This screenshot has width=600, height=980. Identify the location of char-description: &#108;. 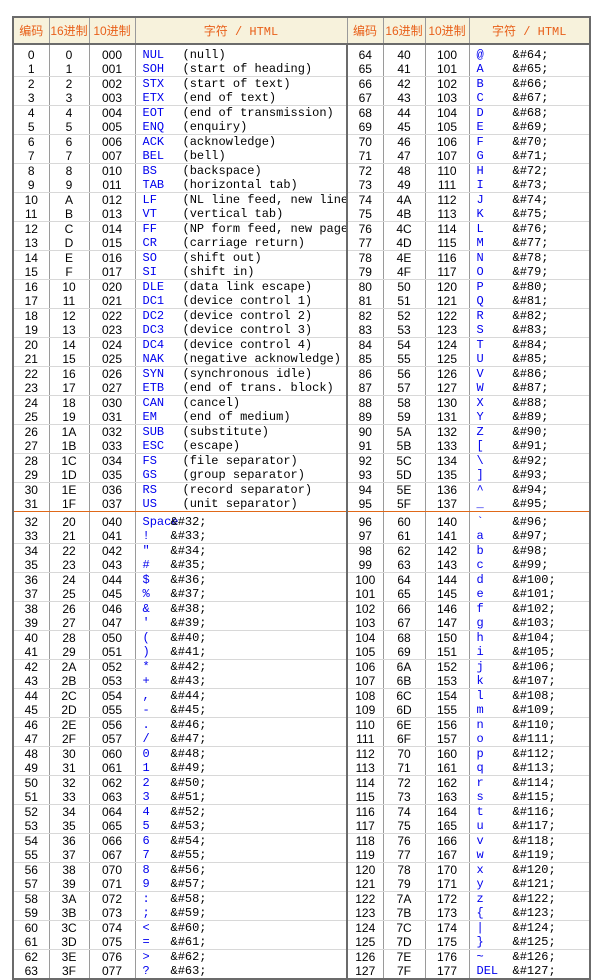
(534, 696).